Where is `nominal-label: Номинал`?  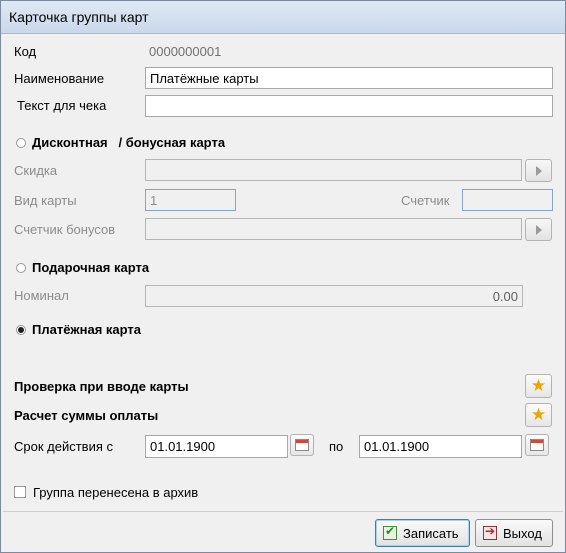 nominal-label: Номинал is located at coordinates (41, 295).